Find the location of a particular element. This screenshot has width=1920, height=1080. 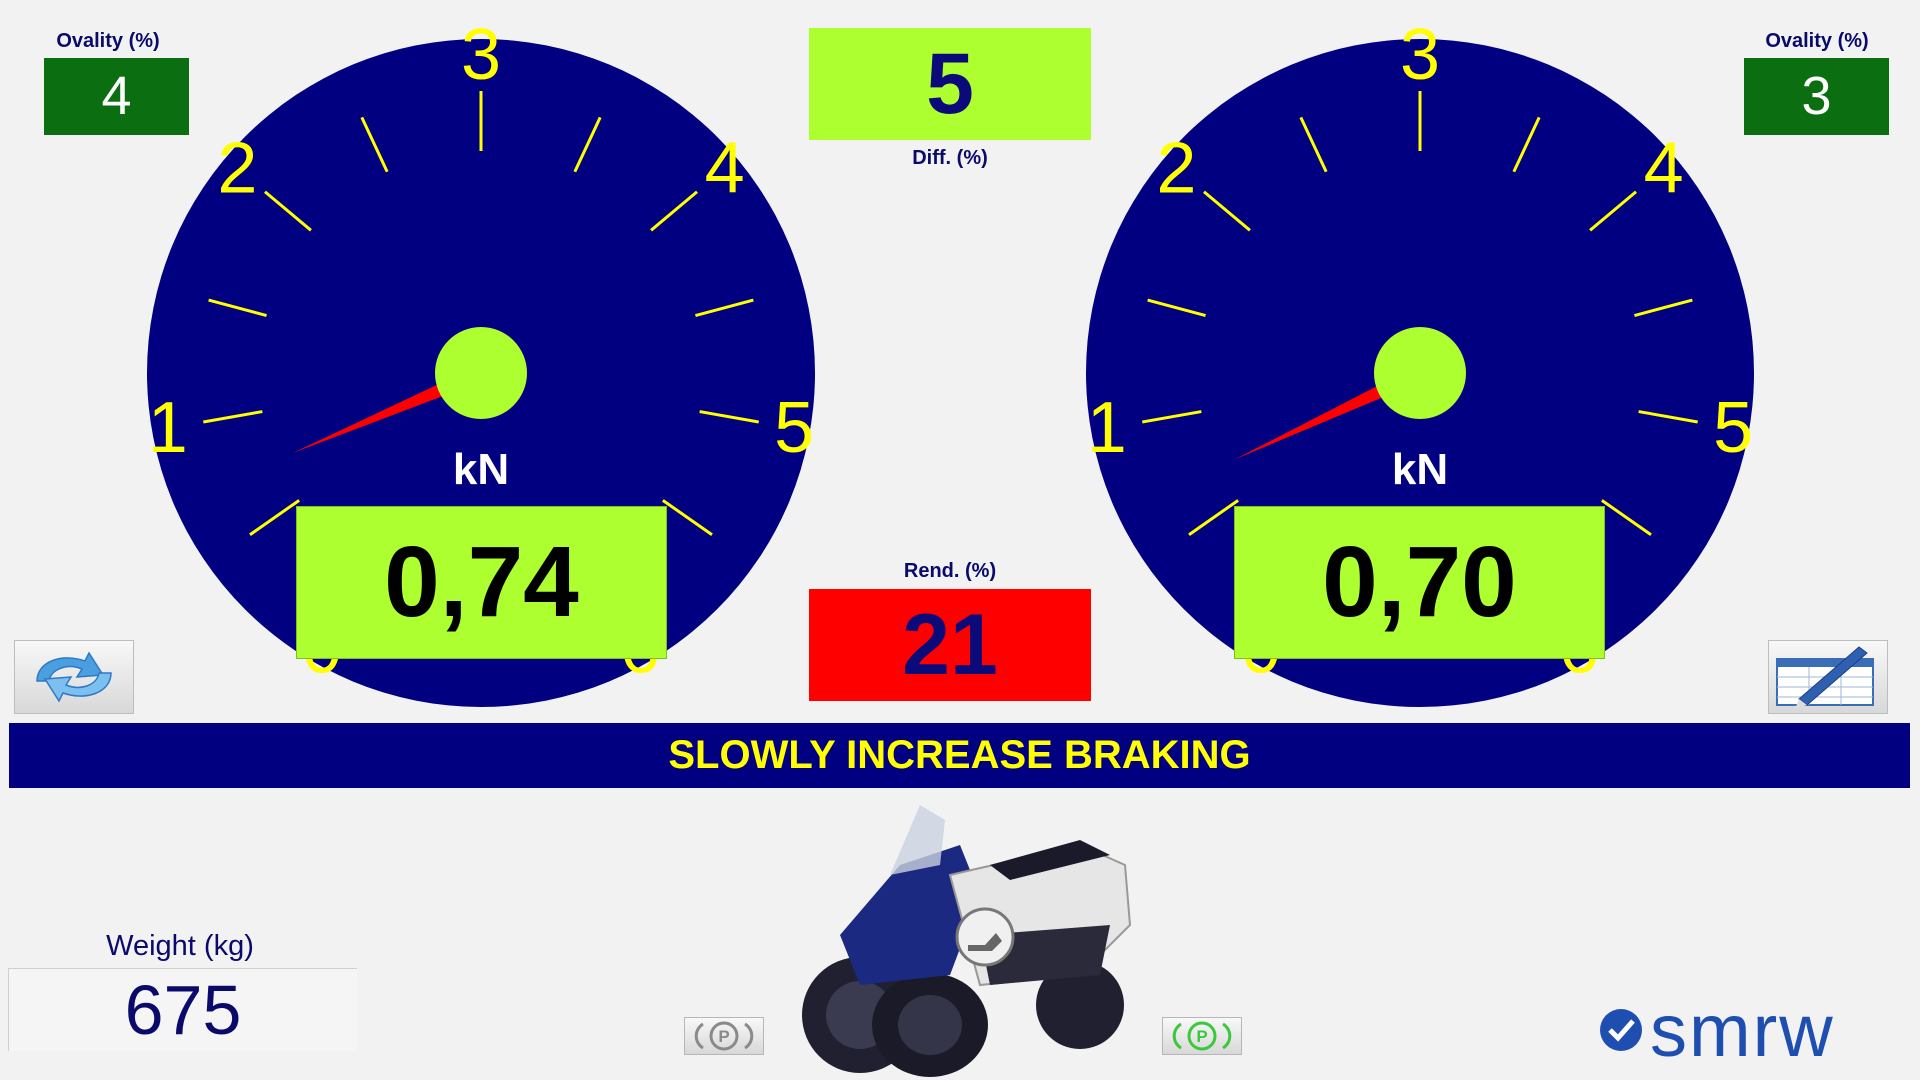

scooter-image is located at coordinates (967, 941).